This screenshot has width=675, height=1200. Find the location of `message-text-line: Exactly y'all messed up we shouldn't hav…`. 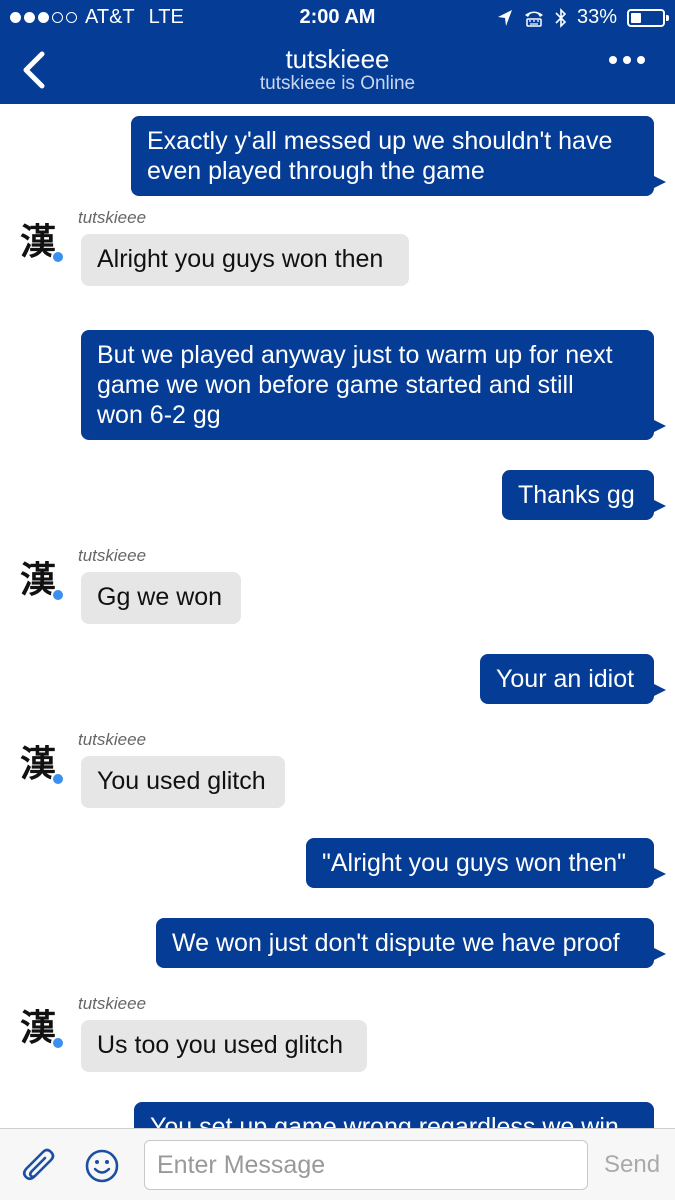

message-text-line: Exactly y'all messed up we shouldn't hav… is located at coordinates (380, 141).